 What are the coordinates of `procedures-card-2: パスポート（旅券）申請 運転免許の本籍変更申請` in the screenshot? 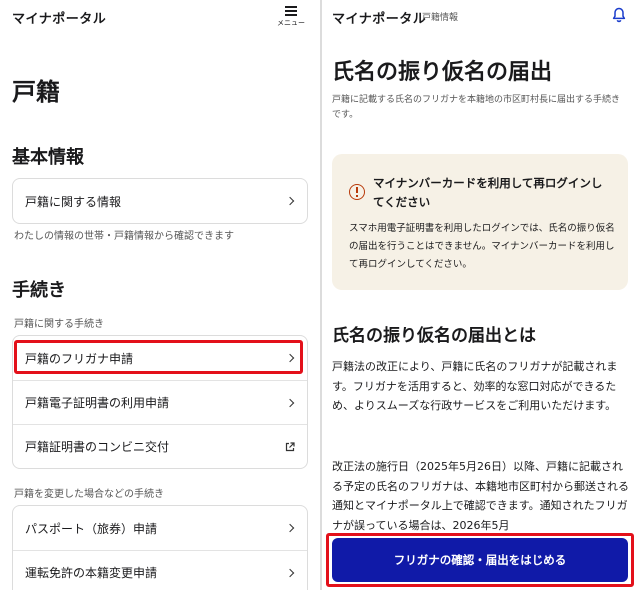 It's located at (160, 547).